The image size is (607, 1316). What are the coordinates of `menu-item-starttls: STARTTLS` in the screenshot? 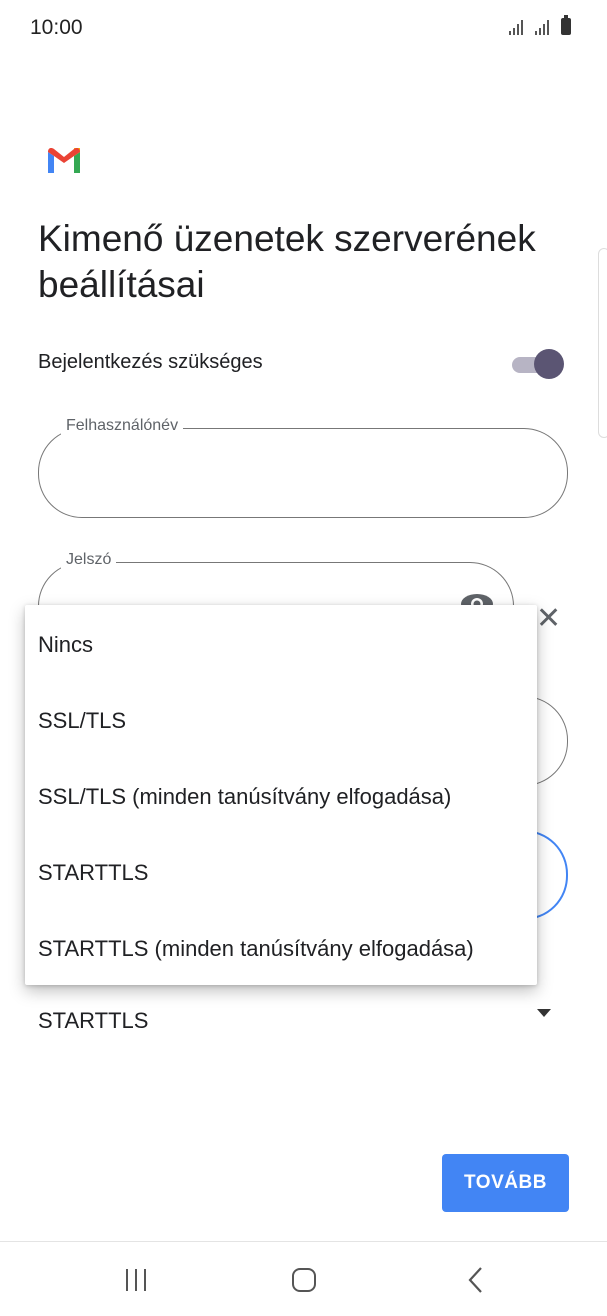 It's located at (281, 873).